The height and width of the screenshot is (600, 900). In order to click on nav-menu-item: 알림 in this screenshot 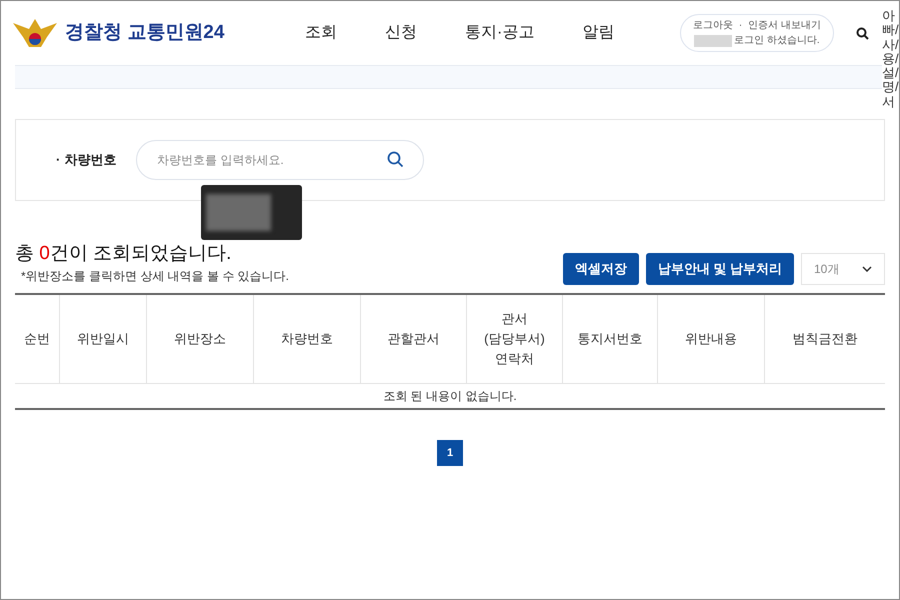, I will do `click(598, 33)`.